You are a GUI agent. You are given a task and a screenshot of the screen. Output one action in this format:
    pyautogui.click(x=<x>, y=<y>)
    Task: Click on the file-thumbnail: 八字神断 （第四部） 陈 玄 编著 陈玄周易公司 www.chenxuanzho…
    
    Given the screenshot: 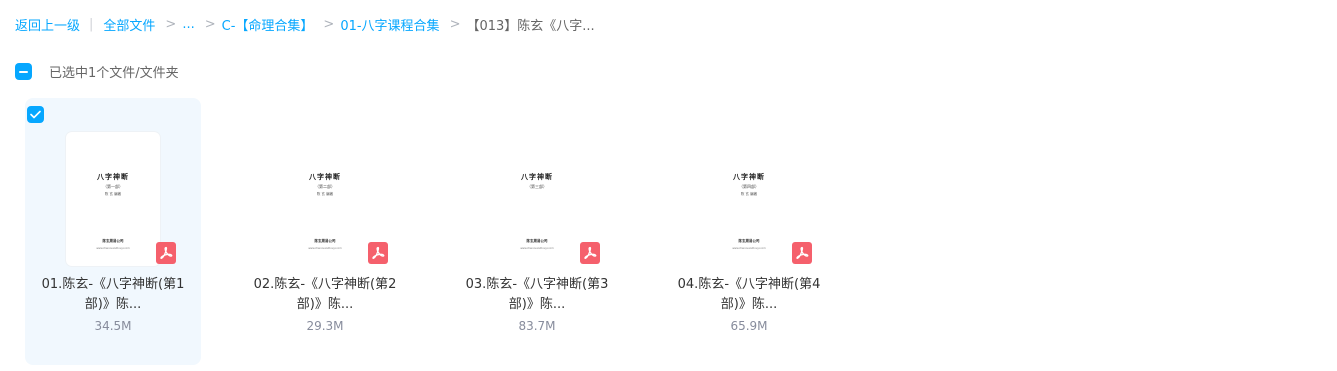 What is the action you would take?
    pyautogui.click(x=749, y=199)
    